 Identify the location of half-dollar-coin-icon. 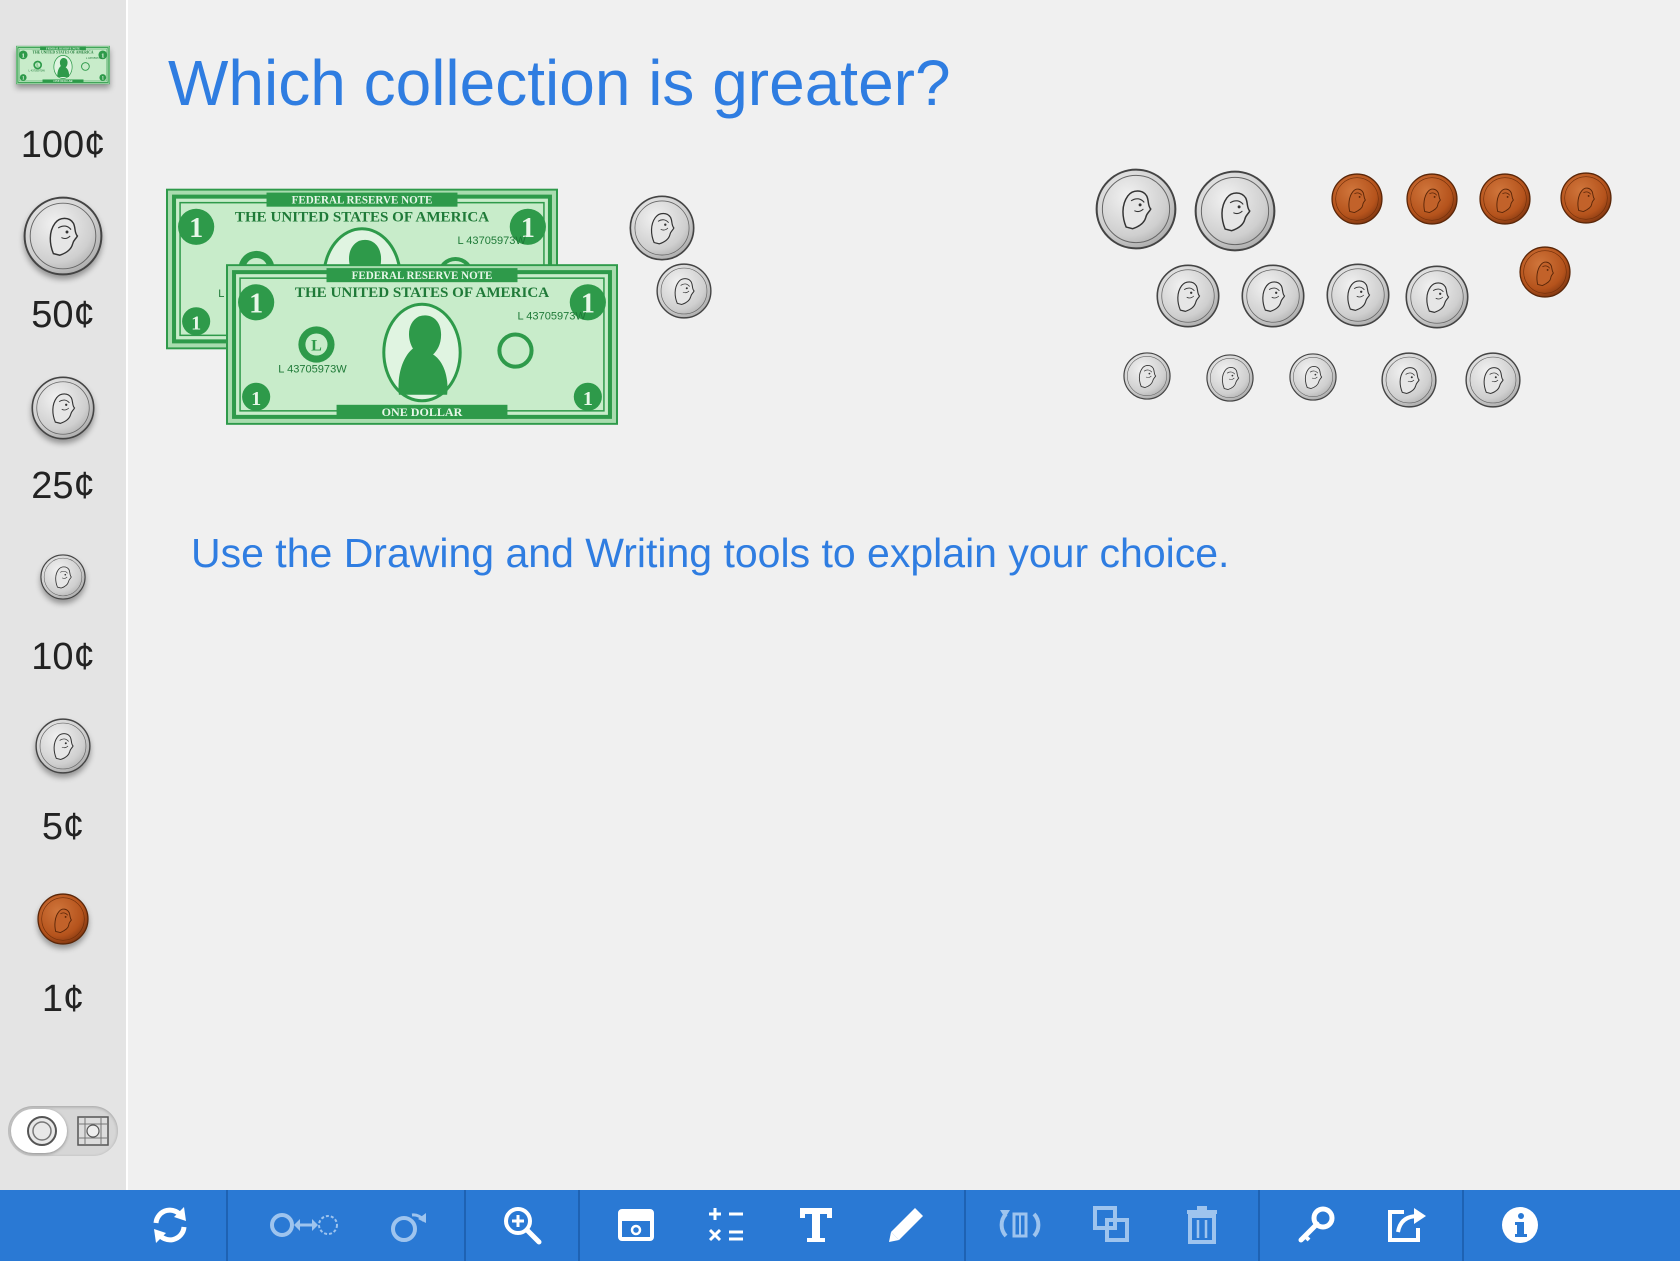
(63, 236).